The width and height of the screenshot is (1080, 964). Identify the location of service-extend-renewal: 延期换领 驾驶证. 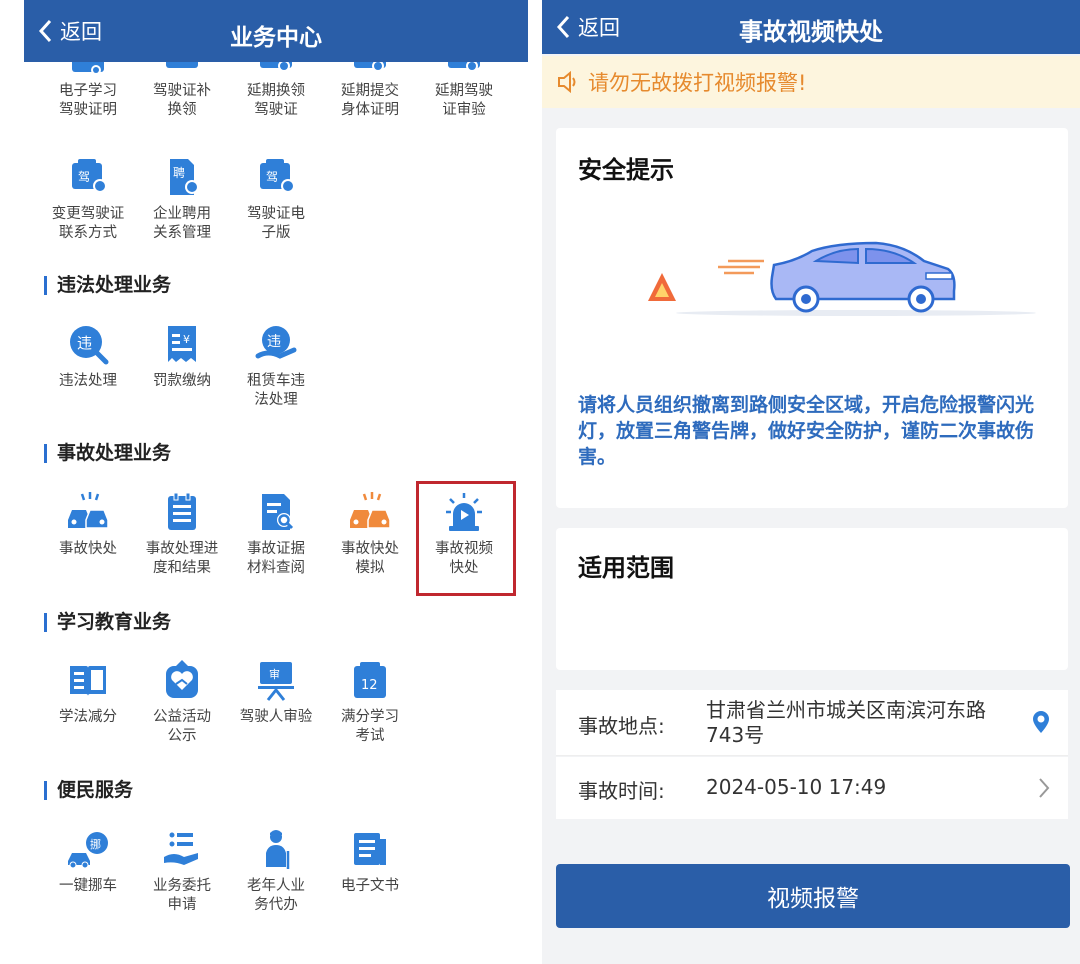
(276, 101).